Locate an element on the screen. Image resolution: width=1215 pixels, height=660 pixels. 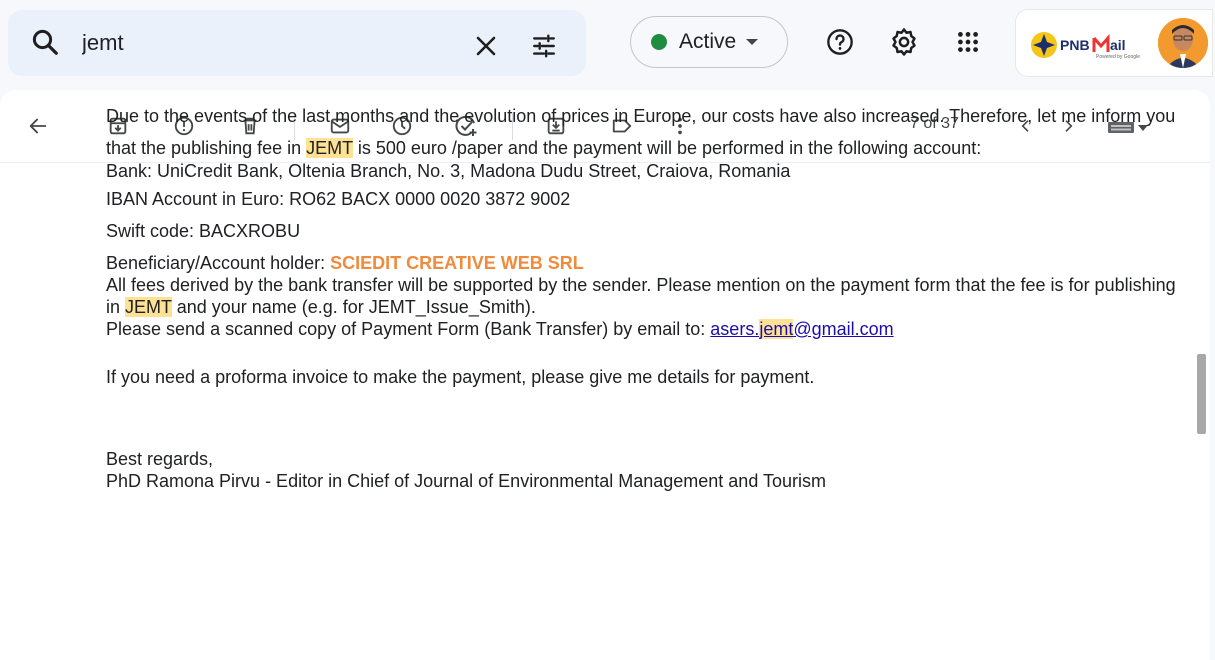
regards-line: Best regards, is located at coordinates (160, 459).